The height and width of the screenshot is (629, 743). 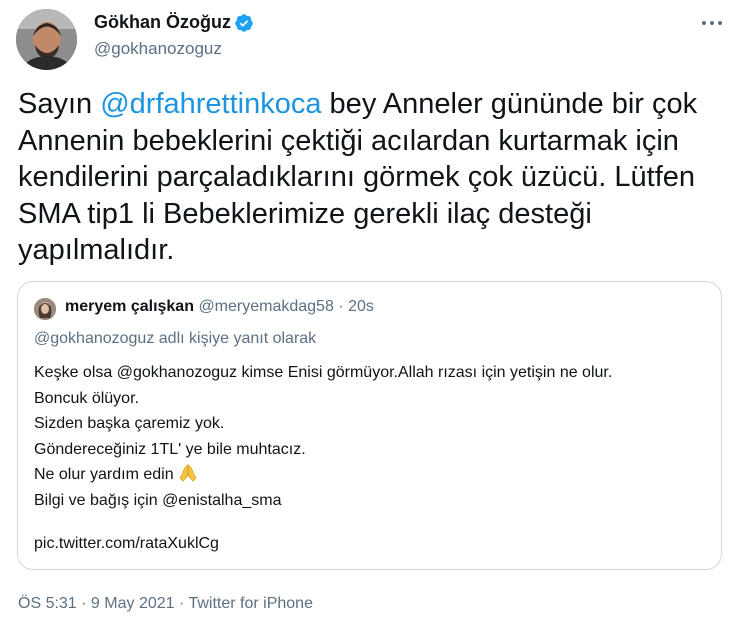 I want to click on tweet-date: 9 May 2021, so click(x=133, y=603).